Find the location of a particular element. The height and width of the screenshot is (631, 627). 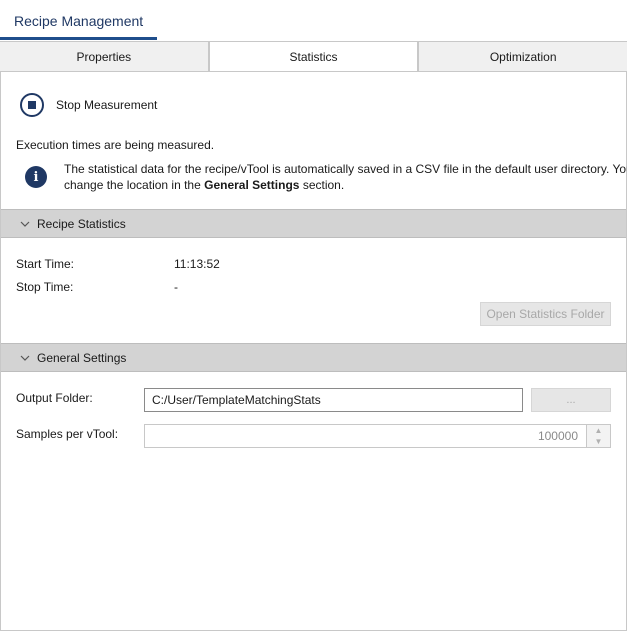

tab-statistics: Statistics is located at coordinates (313, 56).